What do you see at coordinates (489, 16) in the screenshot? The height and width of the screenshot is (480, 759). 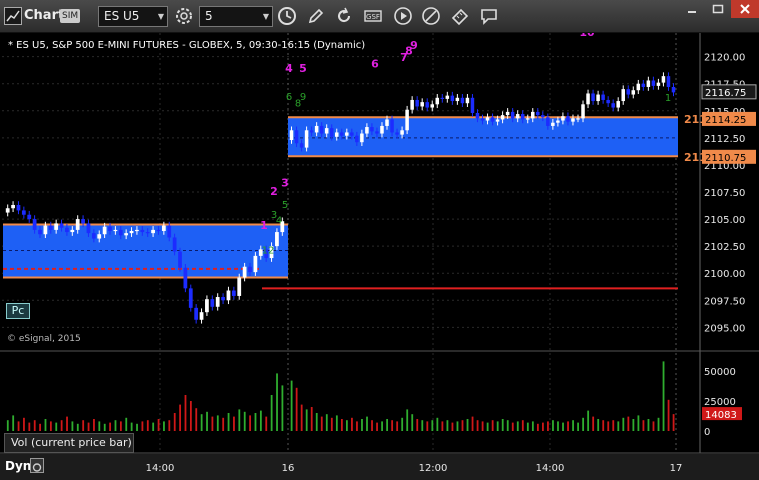 I see `comment-icon` at bounding box center [489, 16].